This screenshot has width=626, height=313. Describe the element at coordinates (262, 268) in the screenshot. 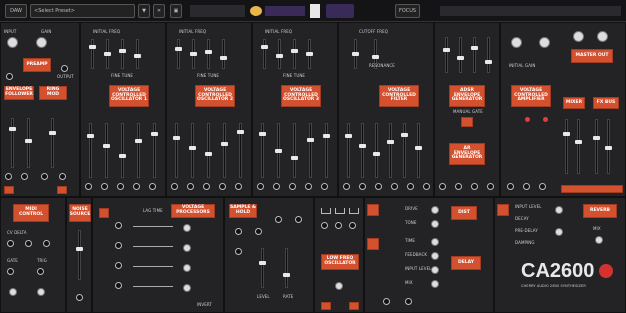

I see `sh-level-slider` at that location.